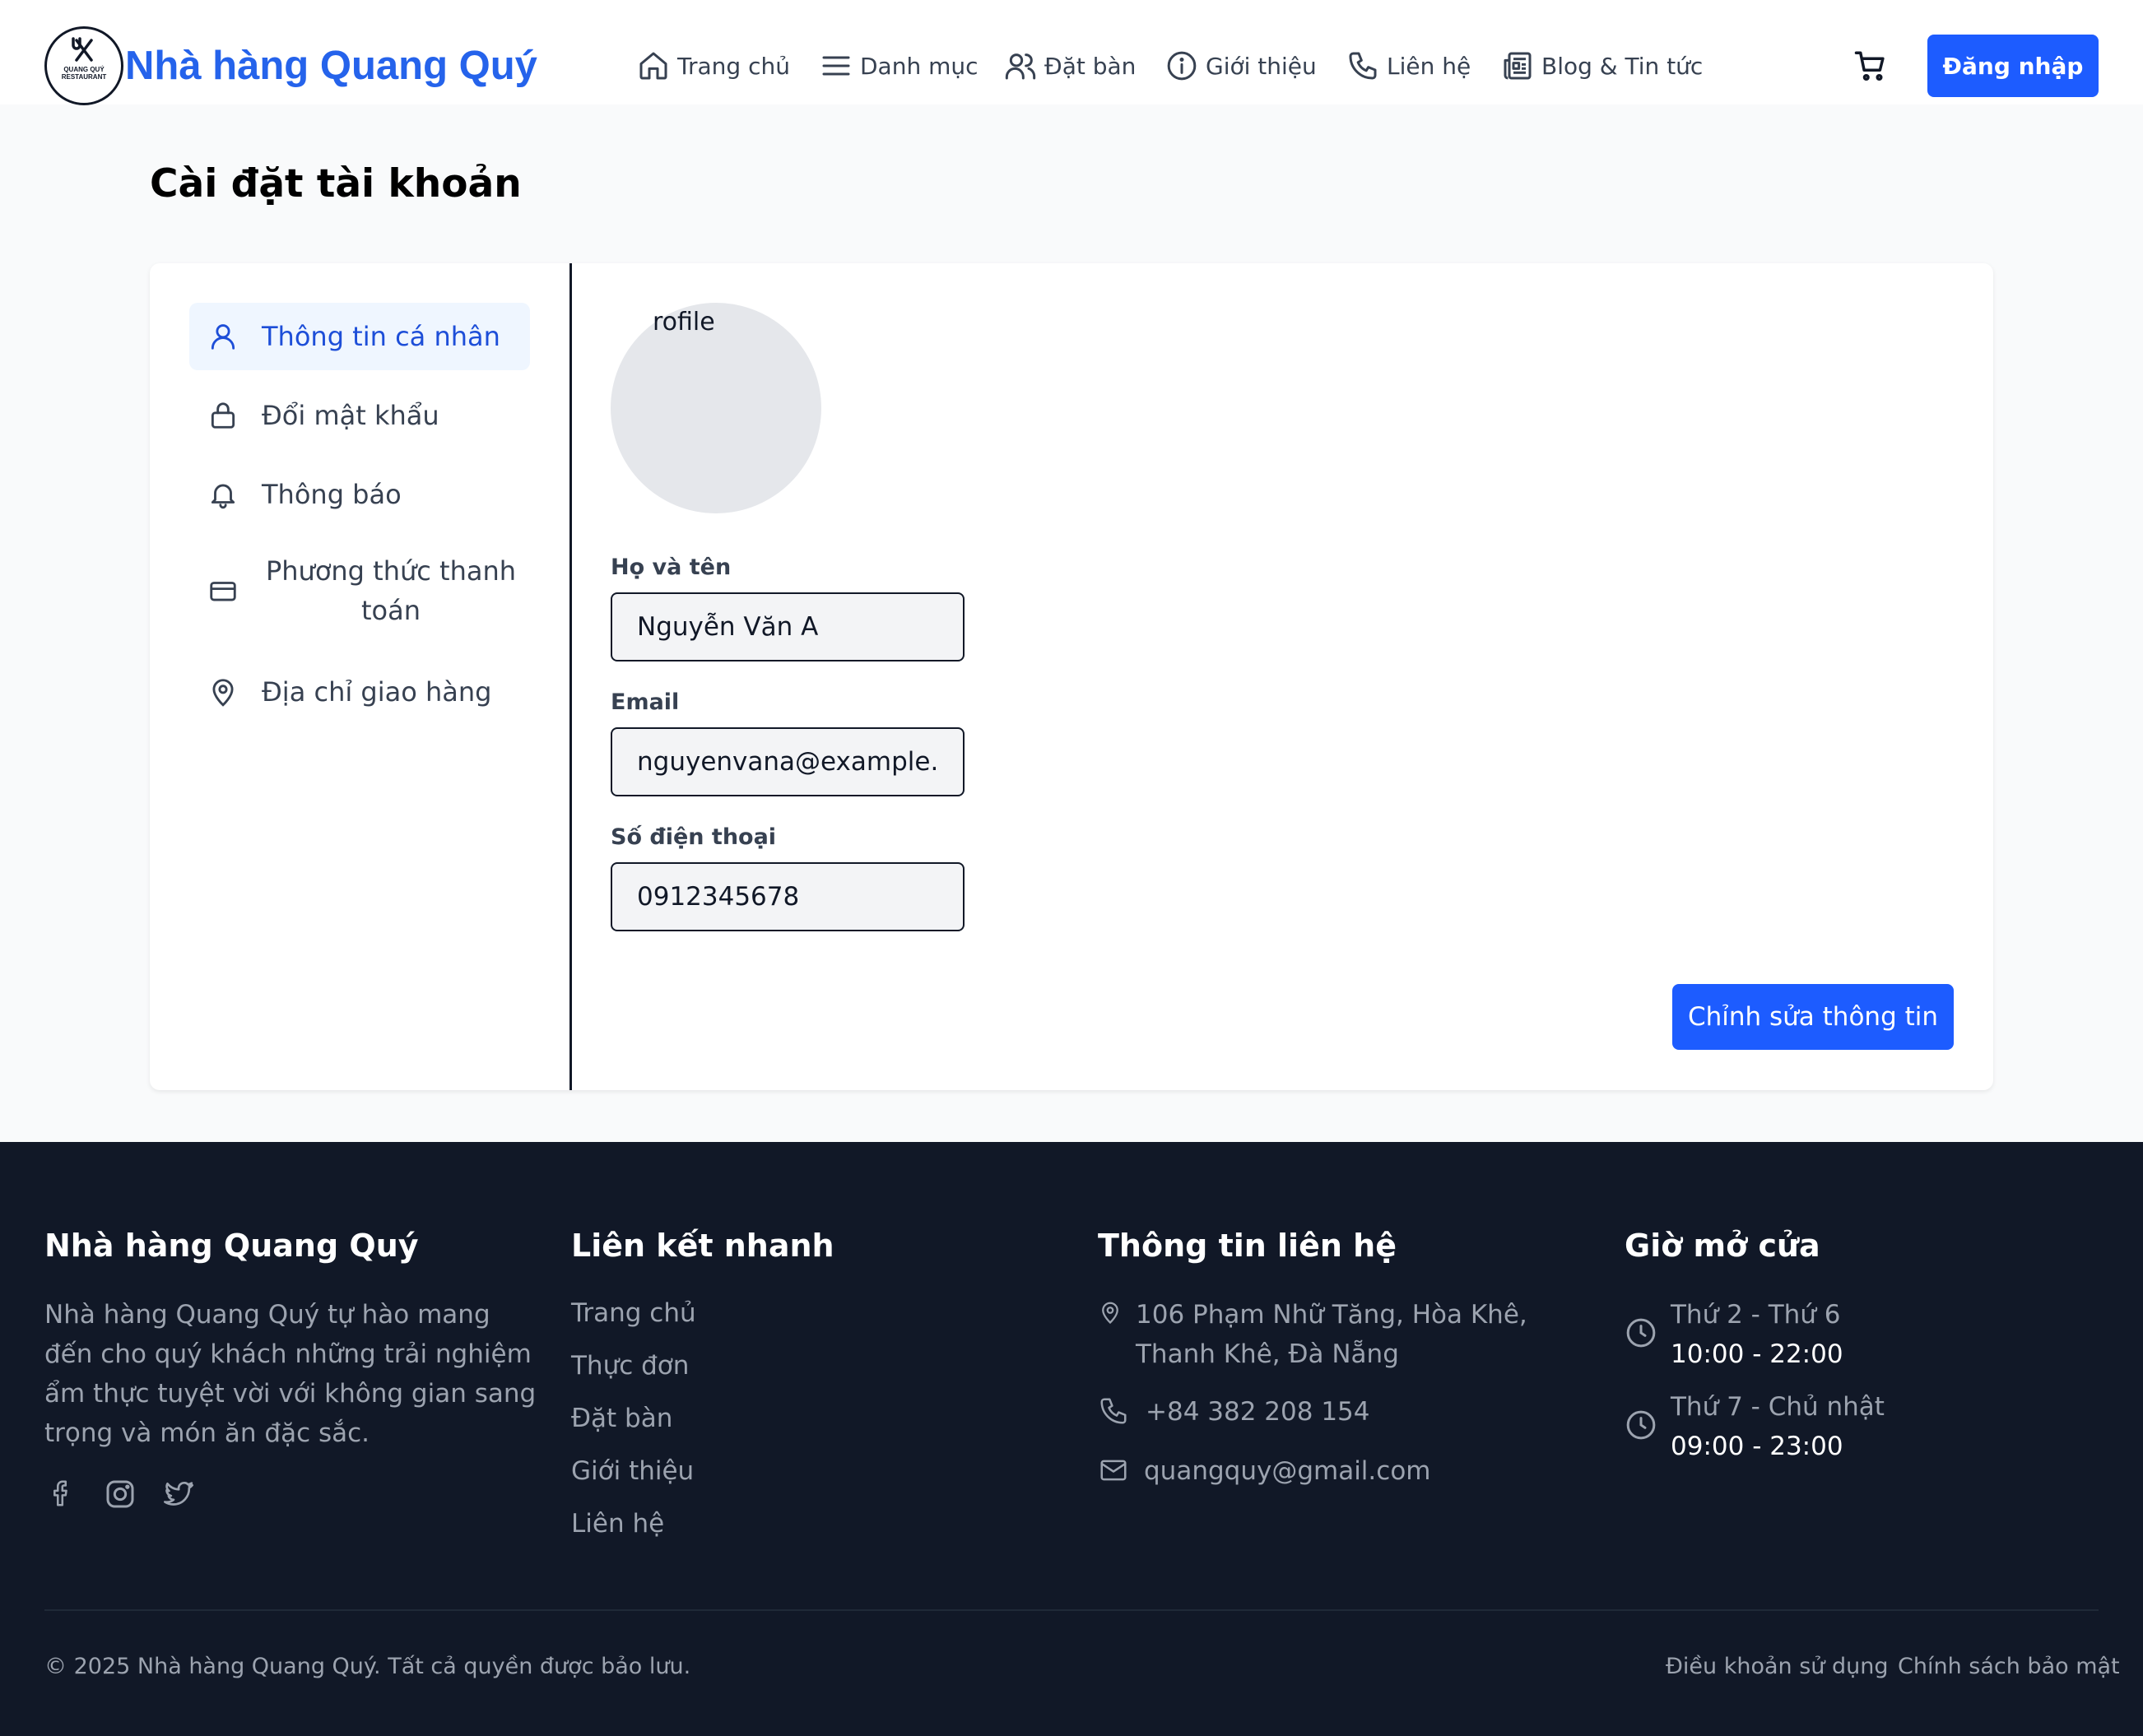  What do you see at coordinates (633, 1313) in the screenshot?
I see `footer-link-home: Trang chủ` at bounding box center [633, 1313].